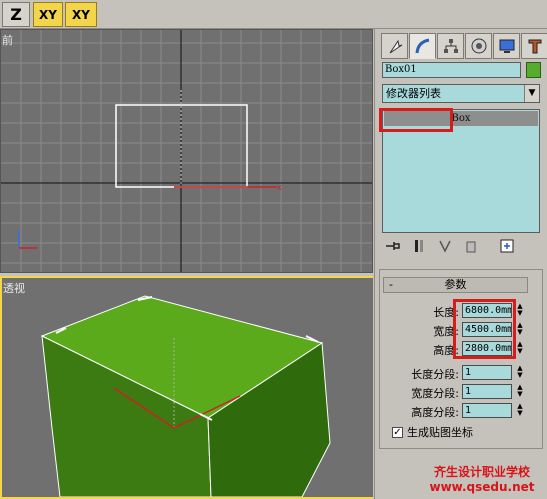 The image size is (547, 499). What do you see at coordinates (482, 487) in the screenshot?
I see `watermark-line2: www.qsedu.net` at bounding box center [482, 487].